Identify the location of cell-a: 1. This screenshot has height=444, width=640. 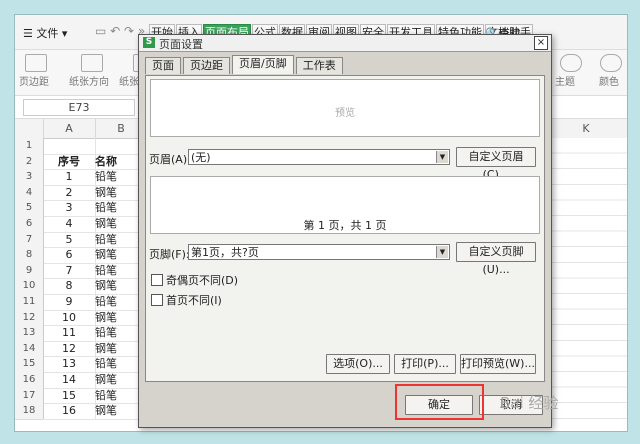
(69, 177).